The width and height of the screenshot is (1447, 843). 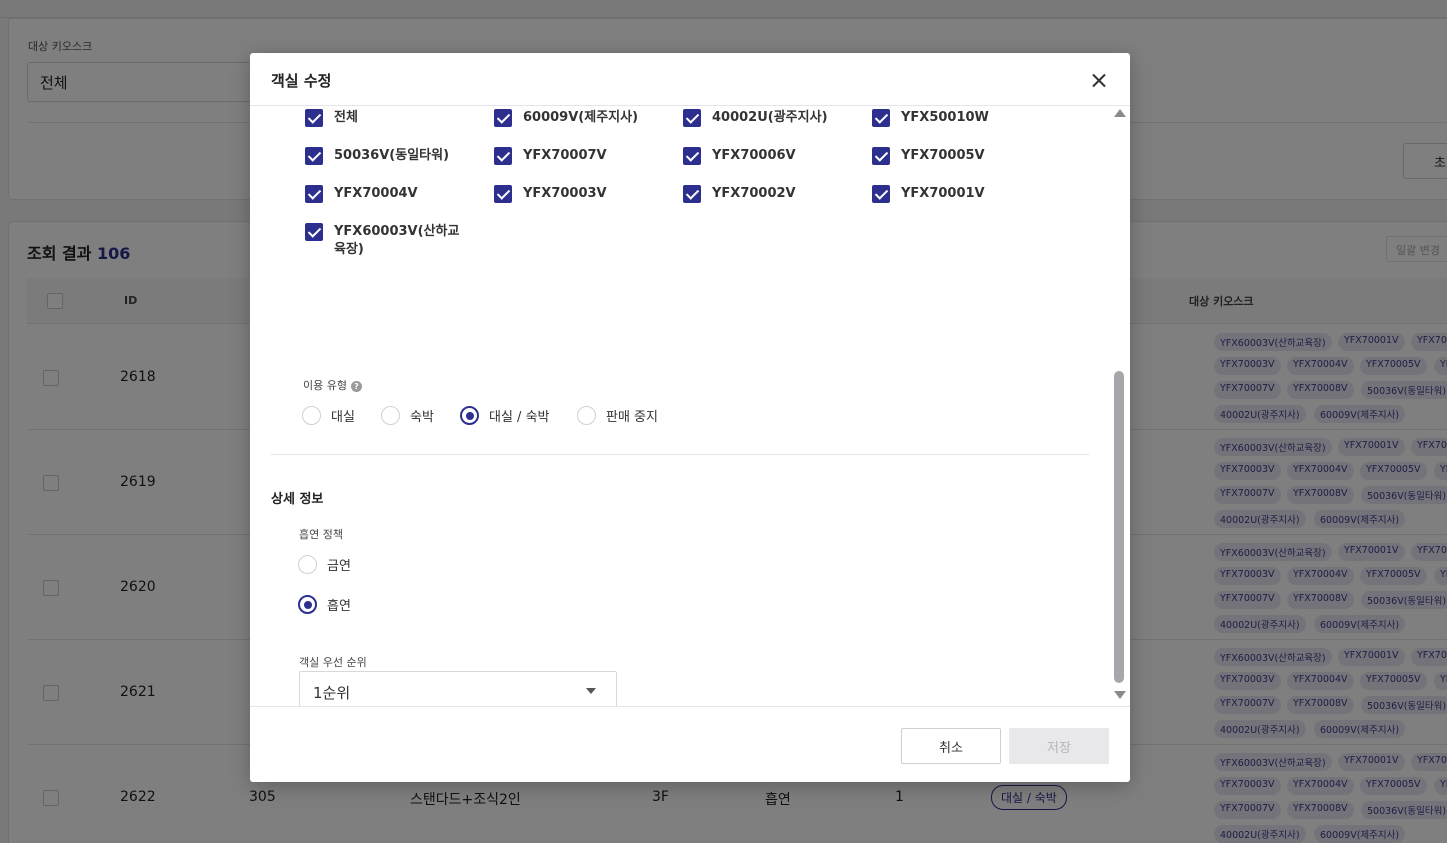 What do you see at coordinates (1120, 695) in the screenshot?
I see `scroll-down-arrow-icon` at bounding box center [1120, 695].